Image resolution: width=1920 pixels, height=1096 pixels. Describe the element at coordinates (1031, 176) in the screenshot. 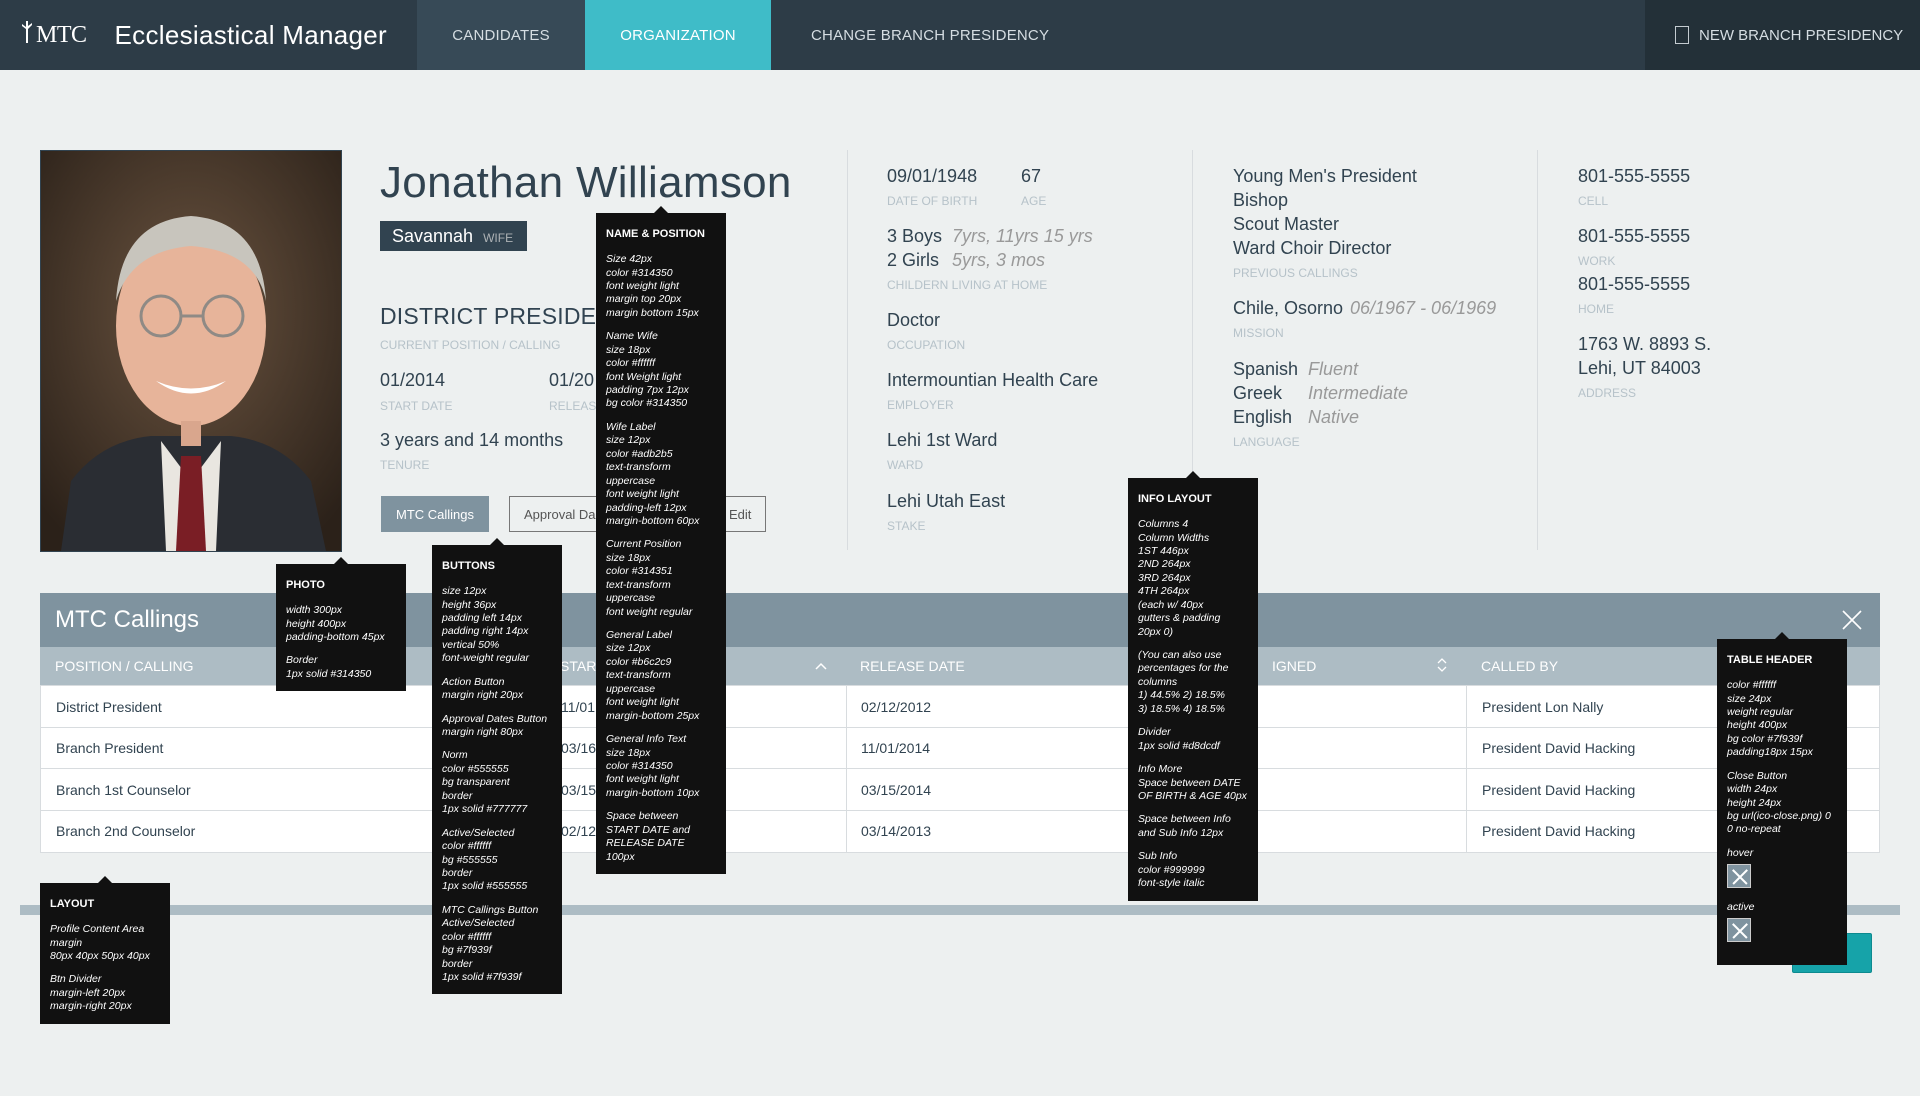

I see `age: 67` at that location.